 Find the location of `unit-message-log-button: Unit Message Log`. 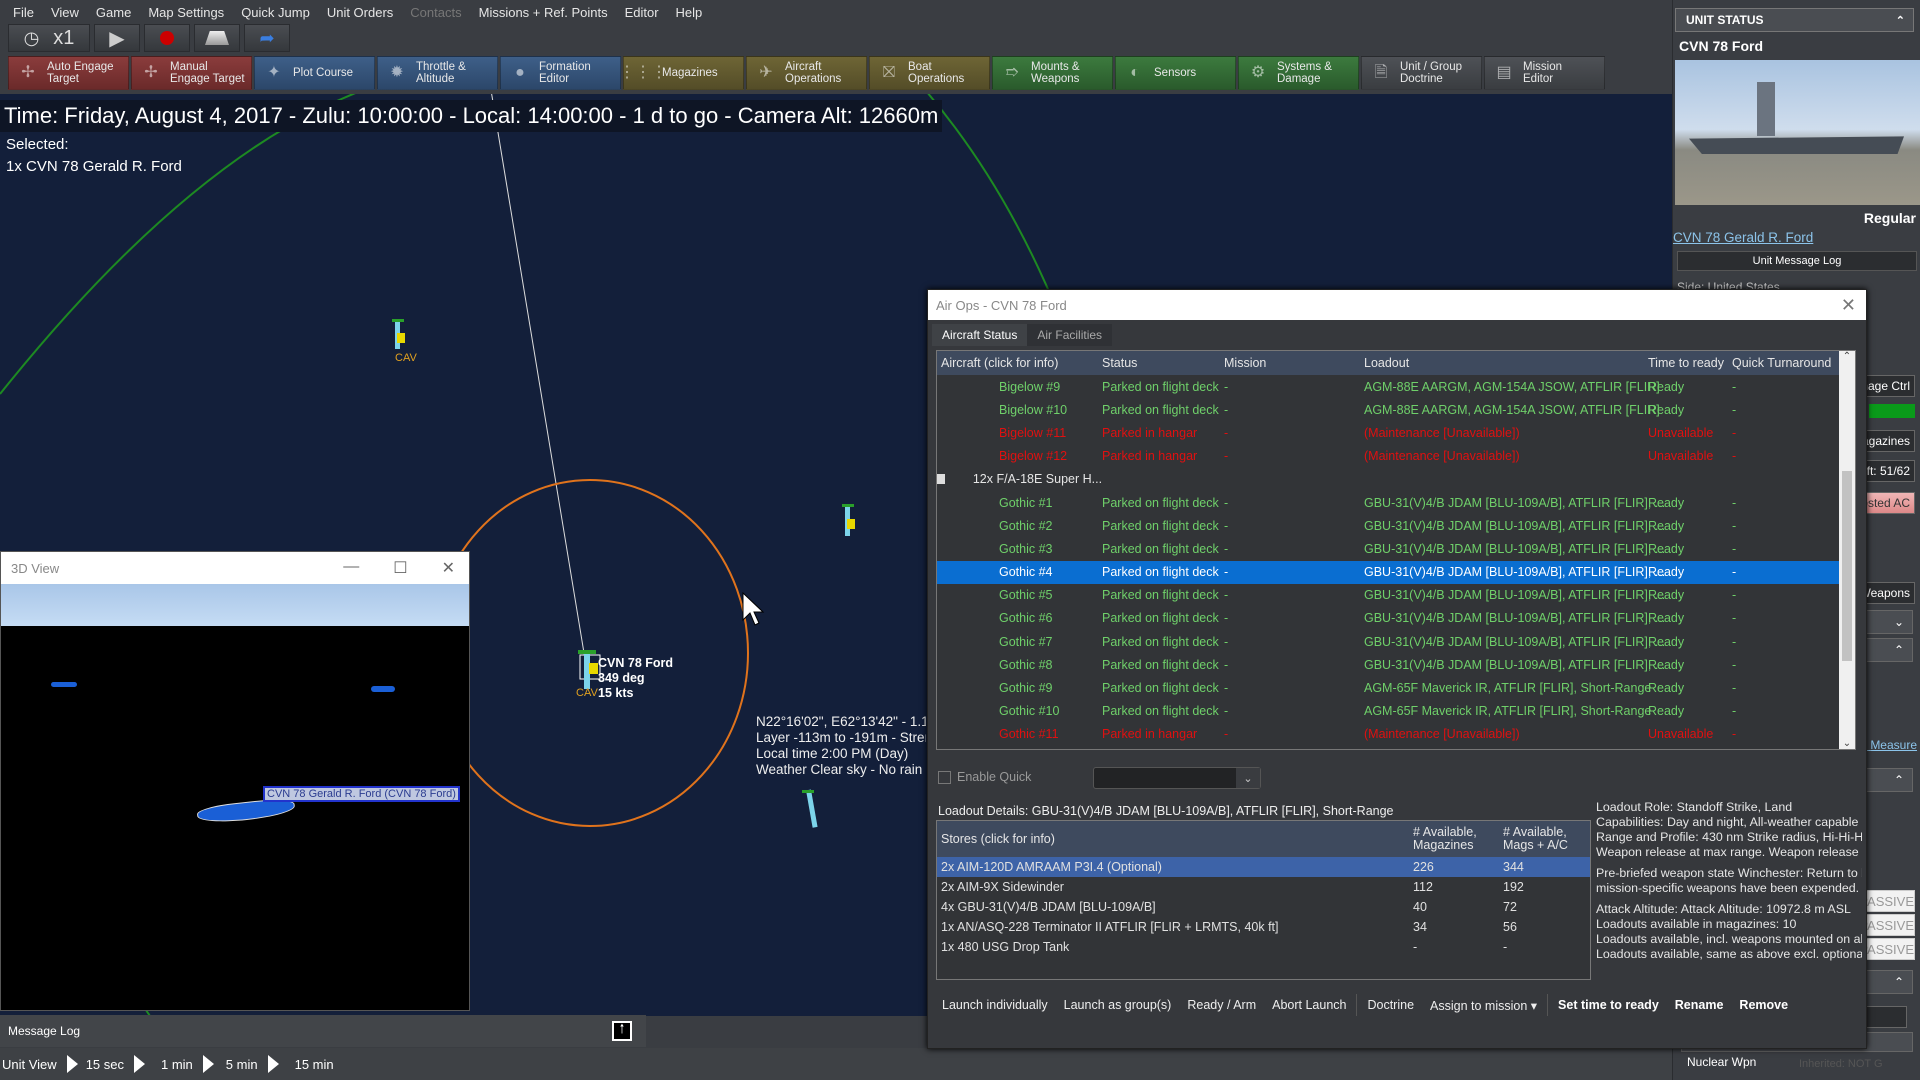

unit-message-log-button: Unit Message Log is located at coordinates (1797, 261).